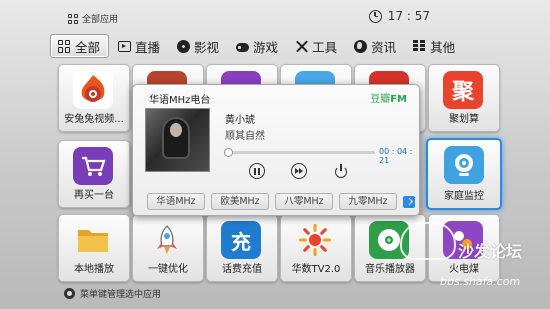  Describe the element at coordinates (240, 201) in the screenshot. I see `channel-button: 欧美MHz` at that location.